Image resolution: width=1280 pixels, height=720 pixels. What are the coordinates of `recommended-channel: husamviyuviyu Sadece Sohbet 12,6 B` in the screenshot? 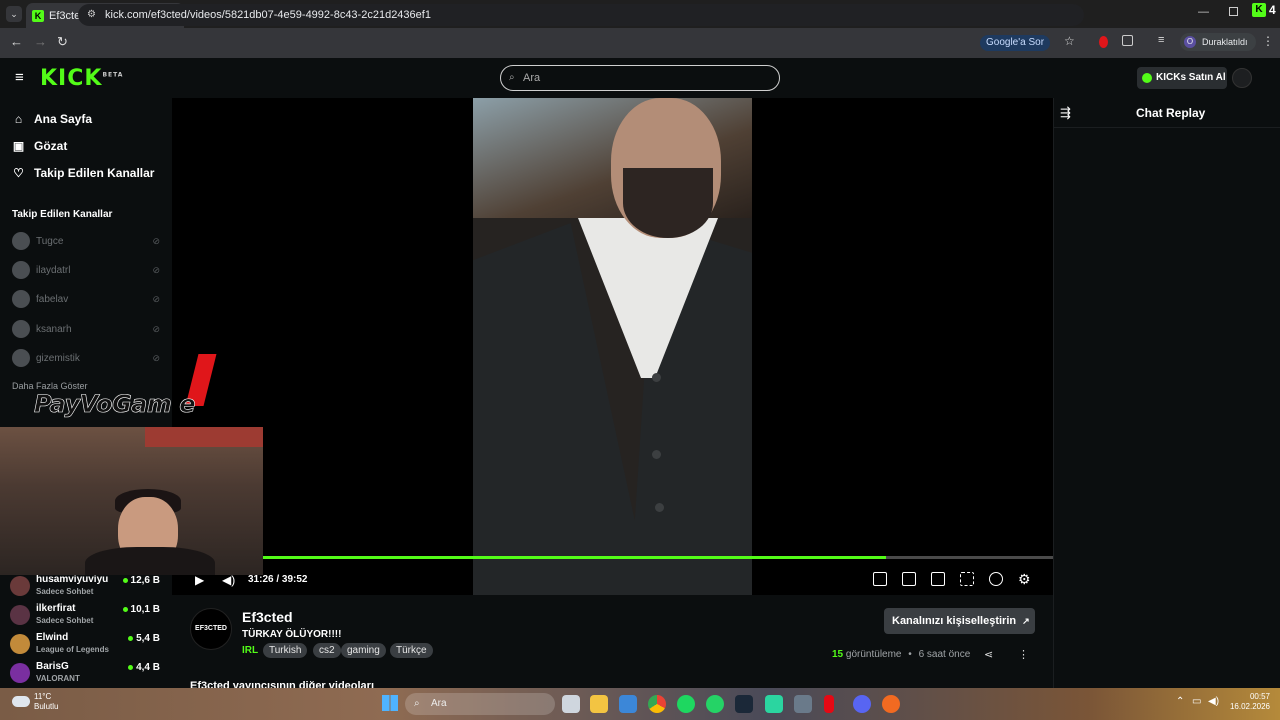 It's located at (85, 585).